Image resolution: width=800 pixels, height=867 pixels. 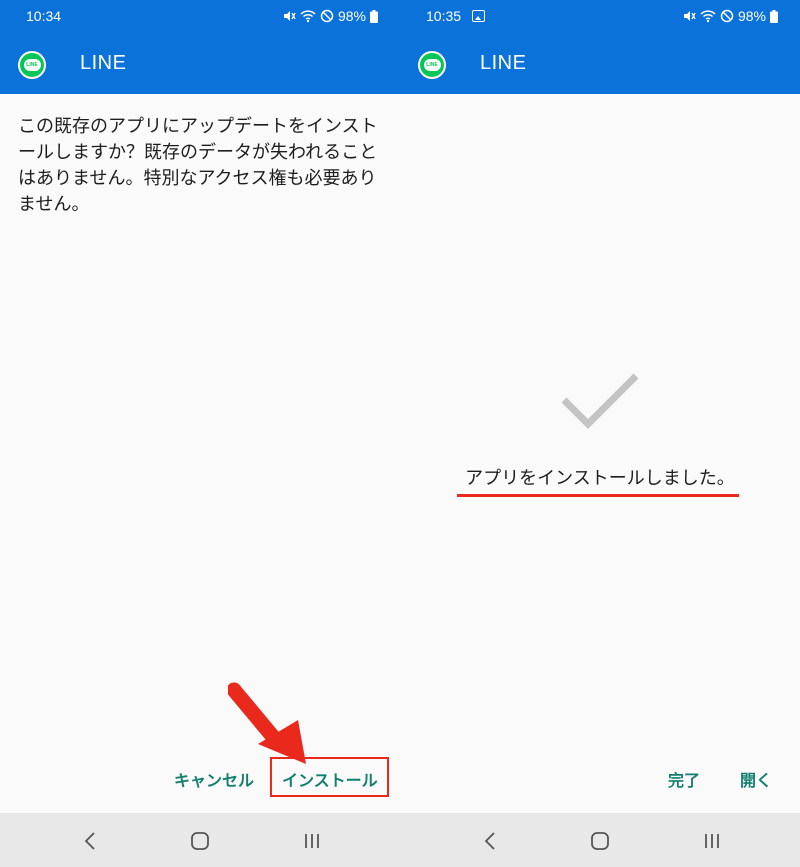 I want to click on status-time: 10:35, so click(x=444, y=16).